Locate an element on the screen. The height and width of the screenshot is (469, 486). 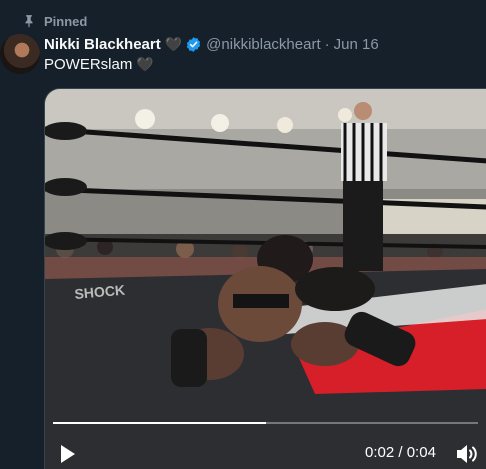
progress-fill is located at coordinates (159, 423).